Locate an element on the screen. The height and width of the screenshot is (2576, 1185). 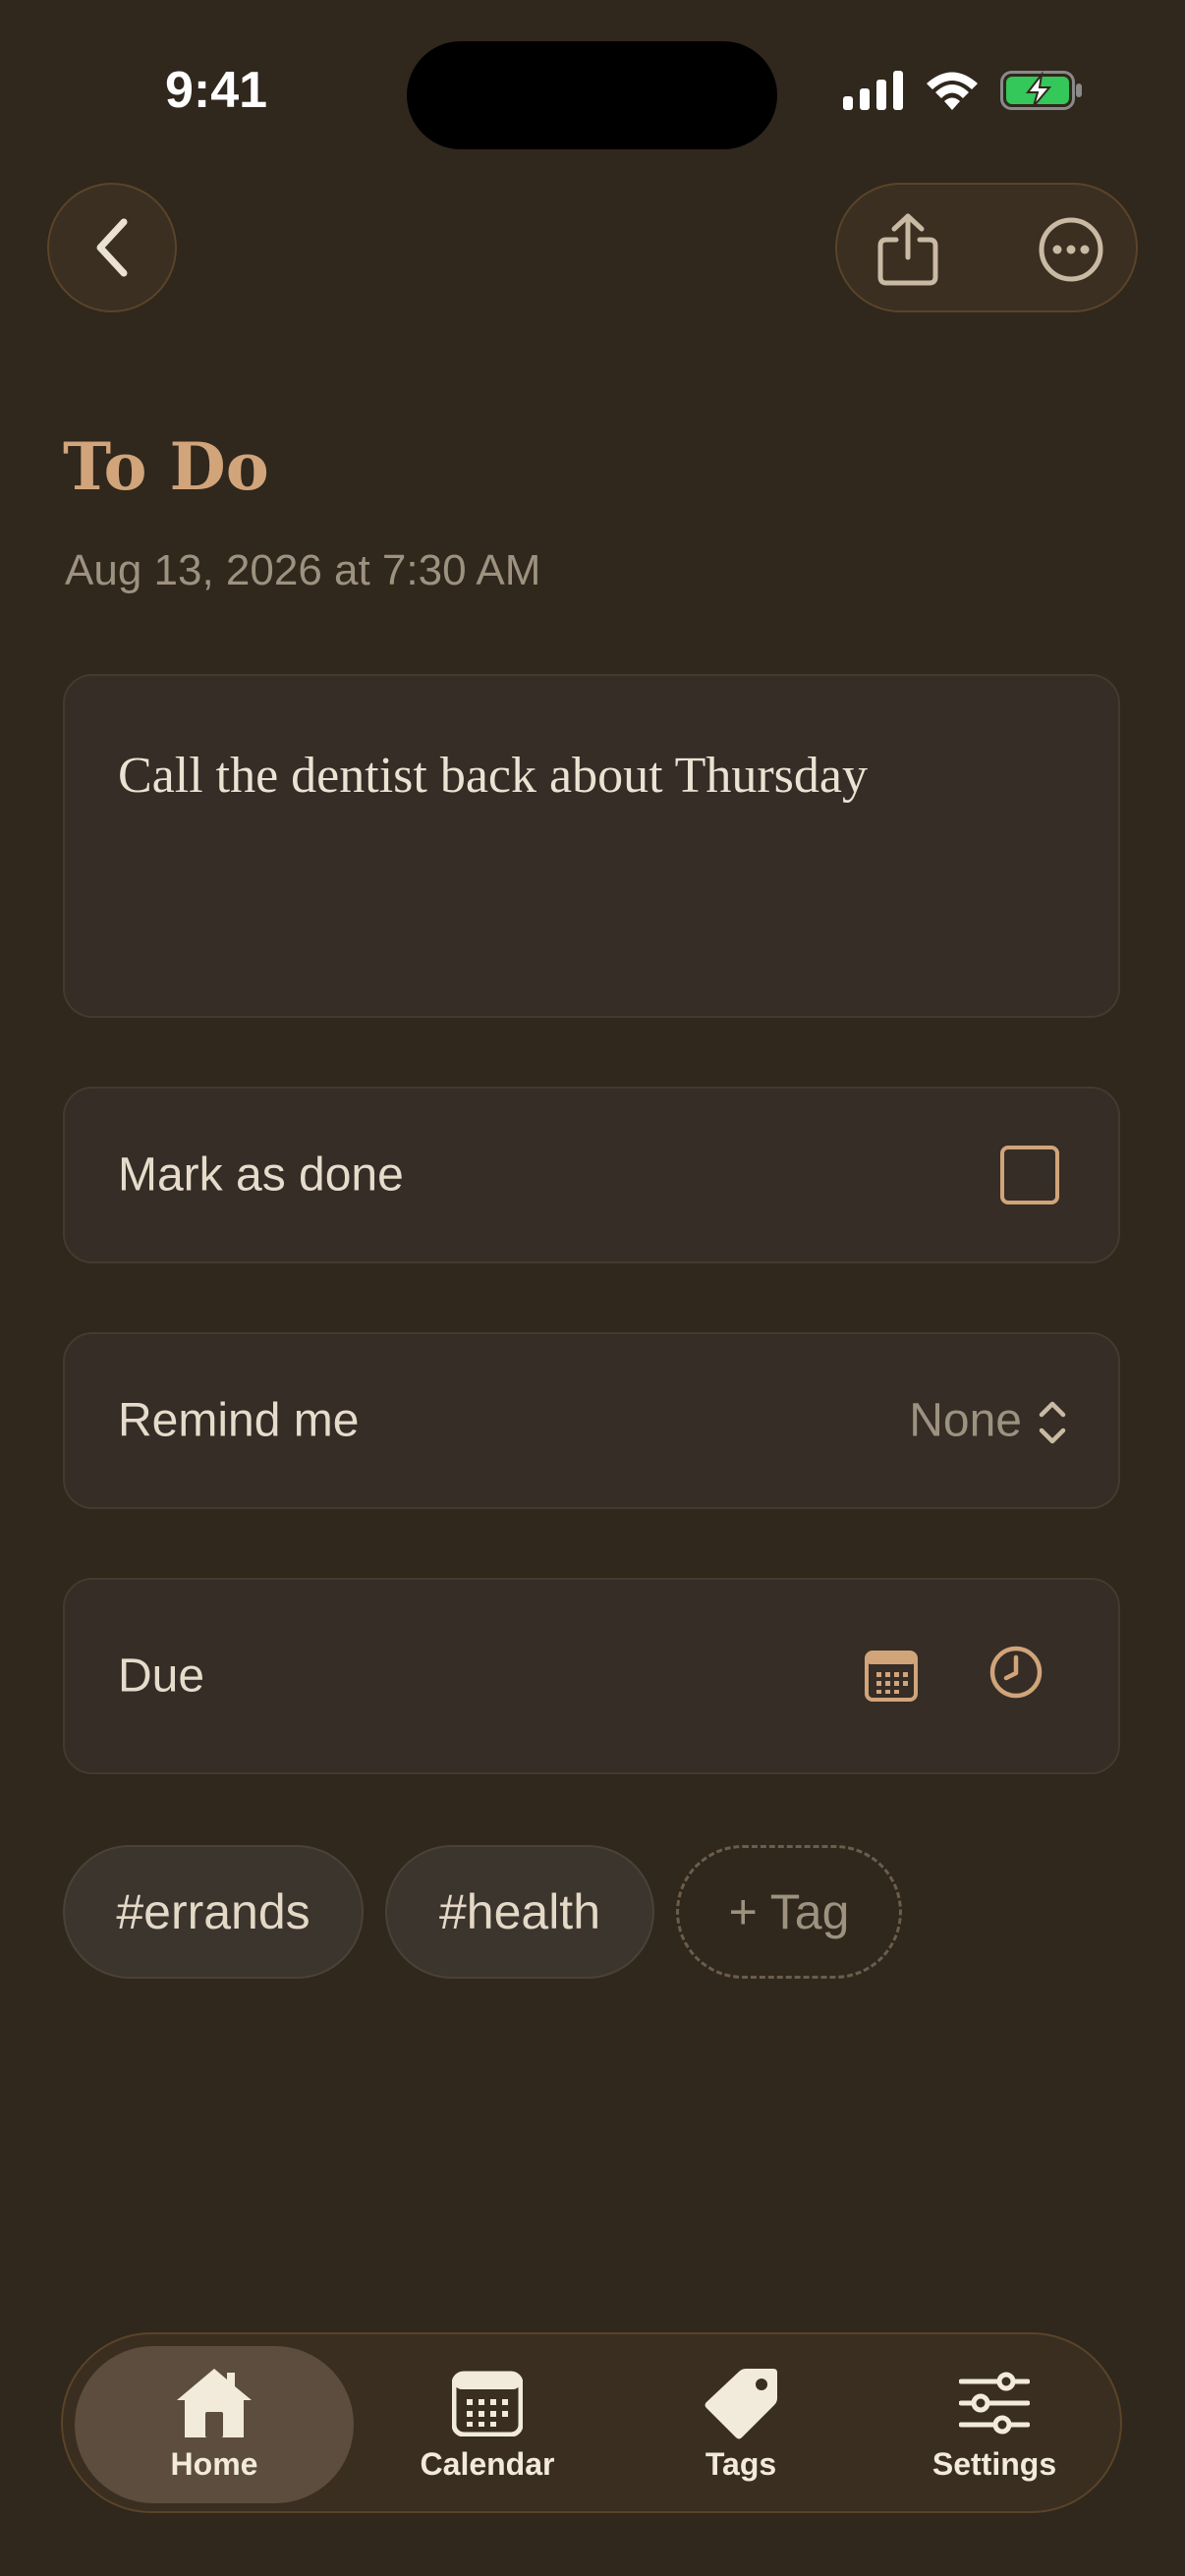
battery-charging-icon is located at coordinates (1041, 90).